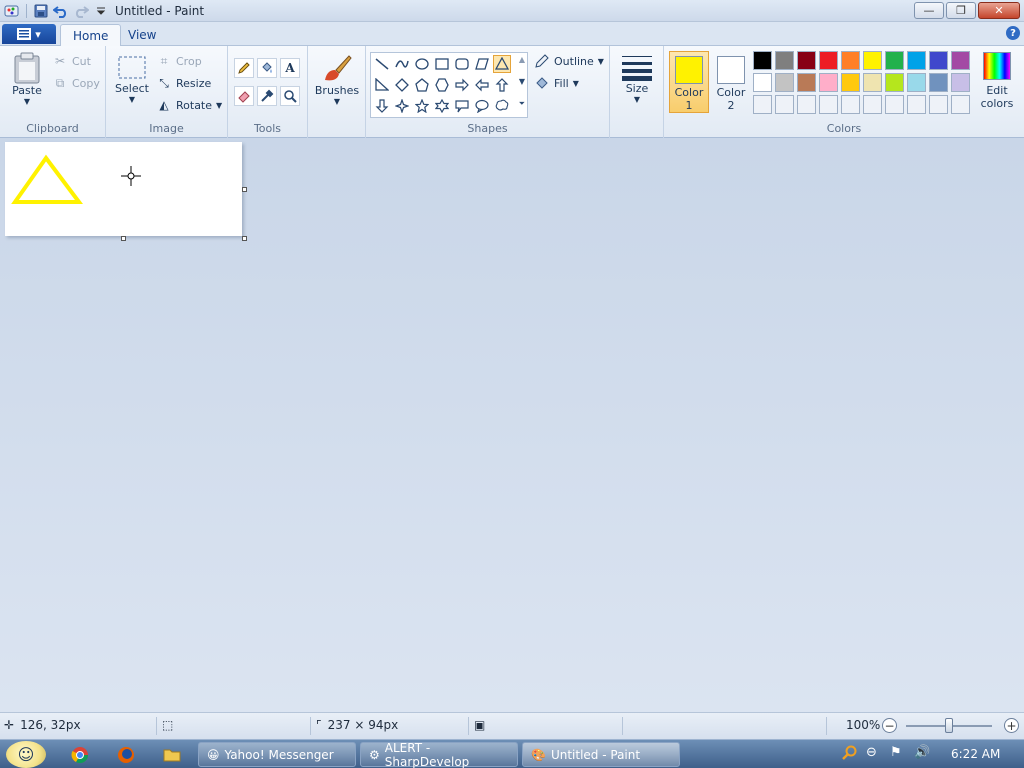 This screenshot has height=768, width=1024. Describe the element at coordinates (689, 82) in the screenshot. I see `color1-button: Color 1` at that location.